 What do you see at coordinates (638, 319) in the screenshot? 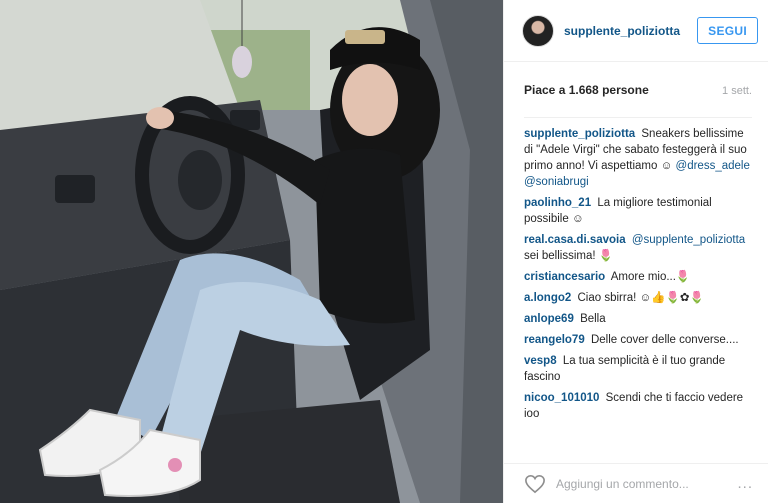
I see `comment-item: anlope69 Bella` at bounding box center [638, 319].